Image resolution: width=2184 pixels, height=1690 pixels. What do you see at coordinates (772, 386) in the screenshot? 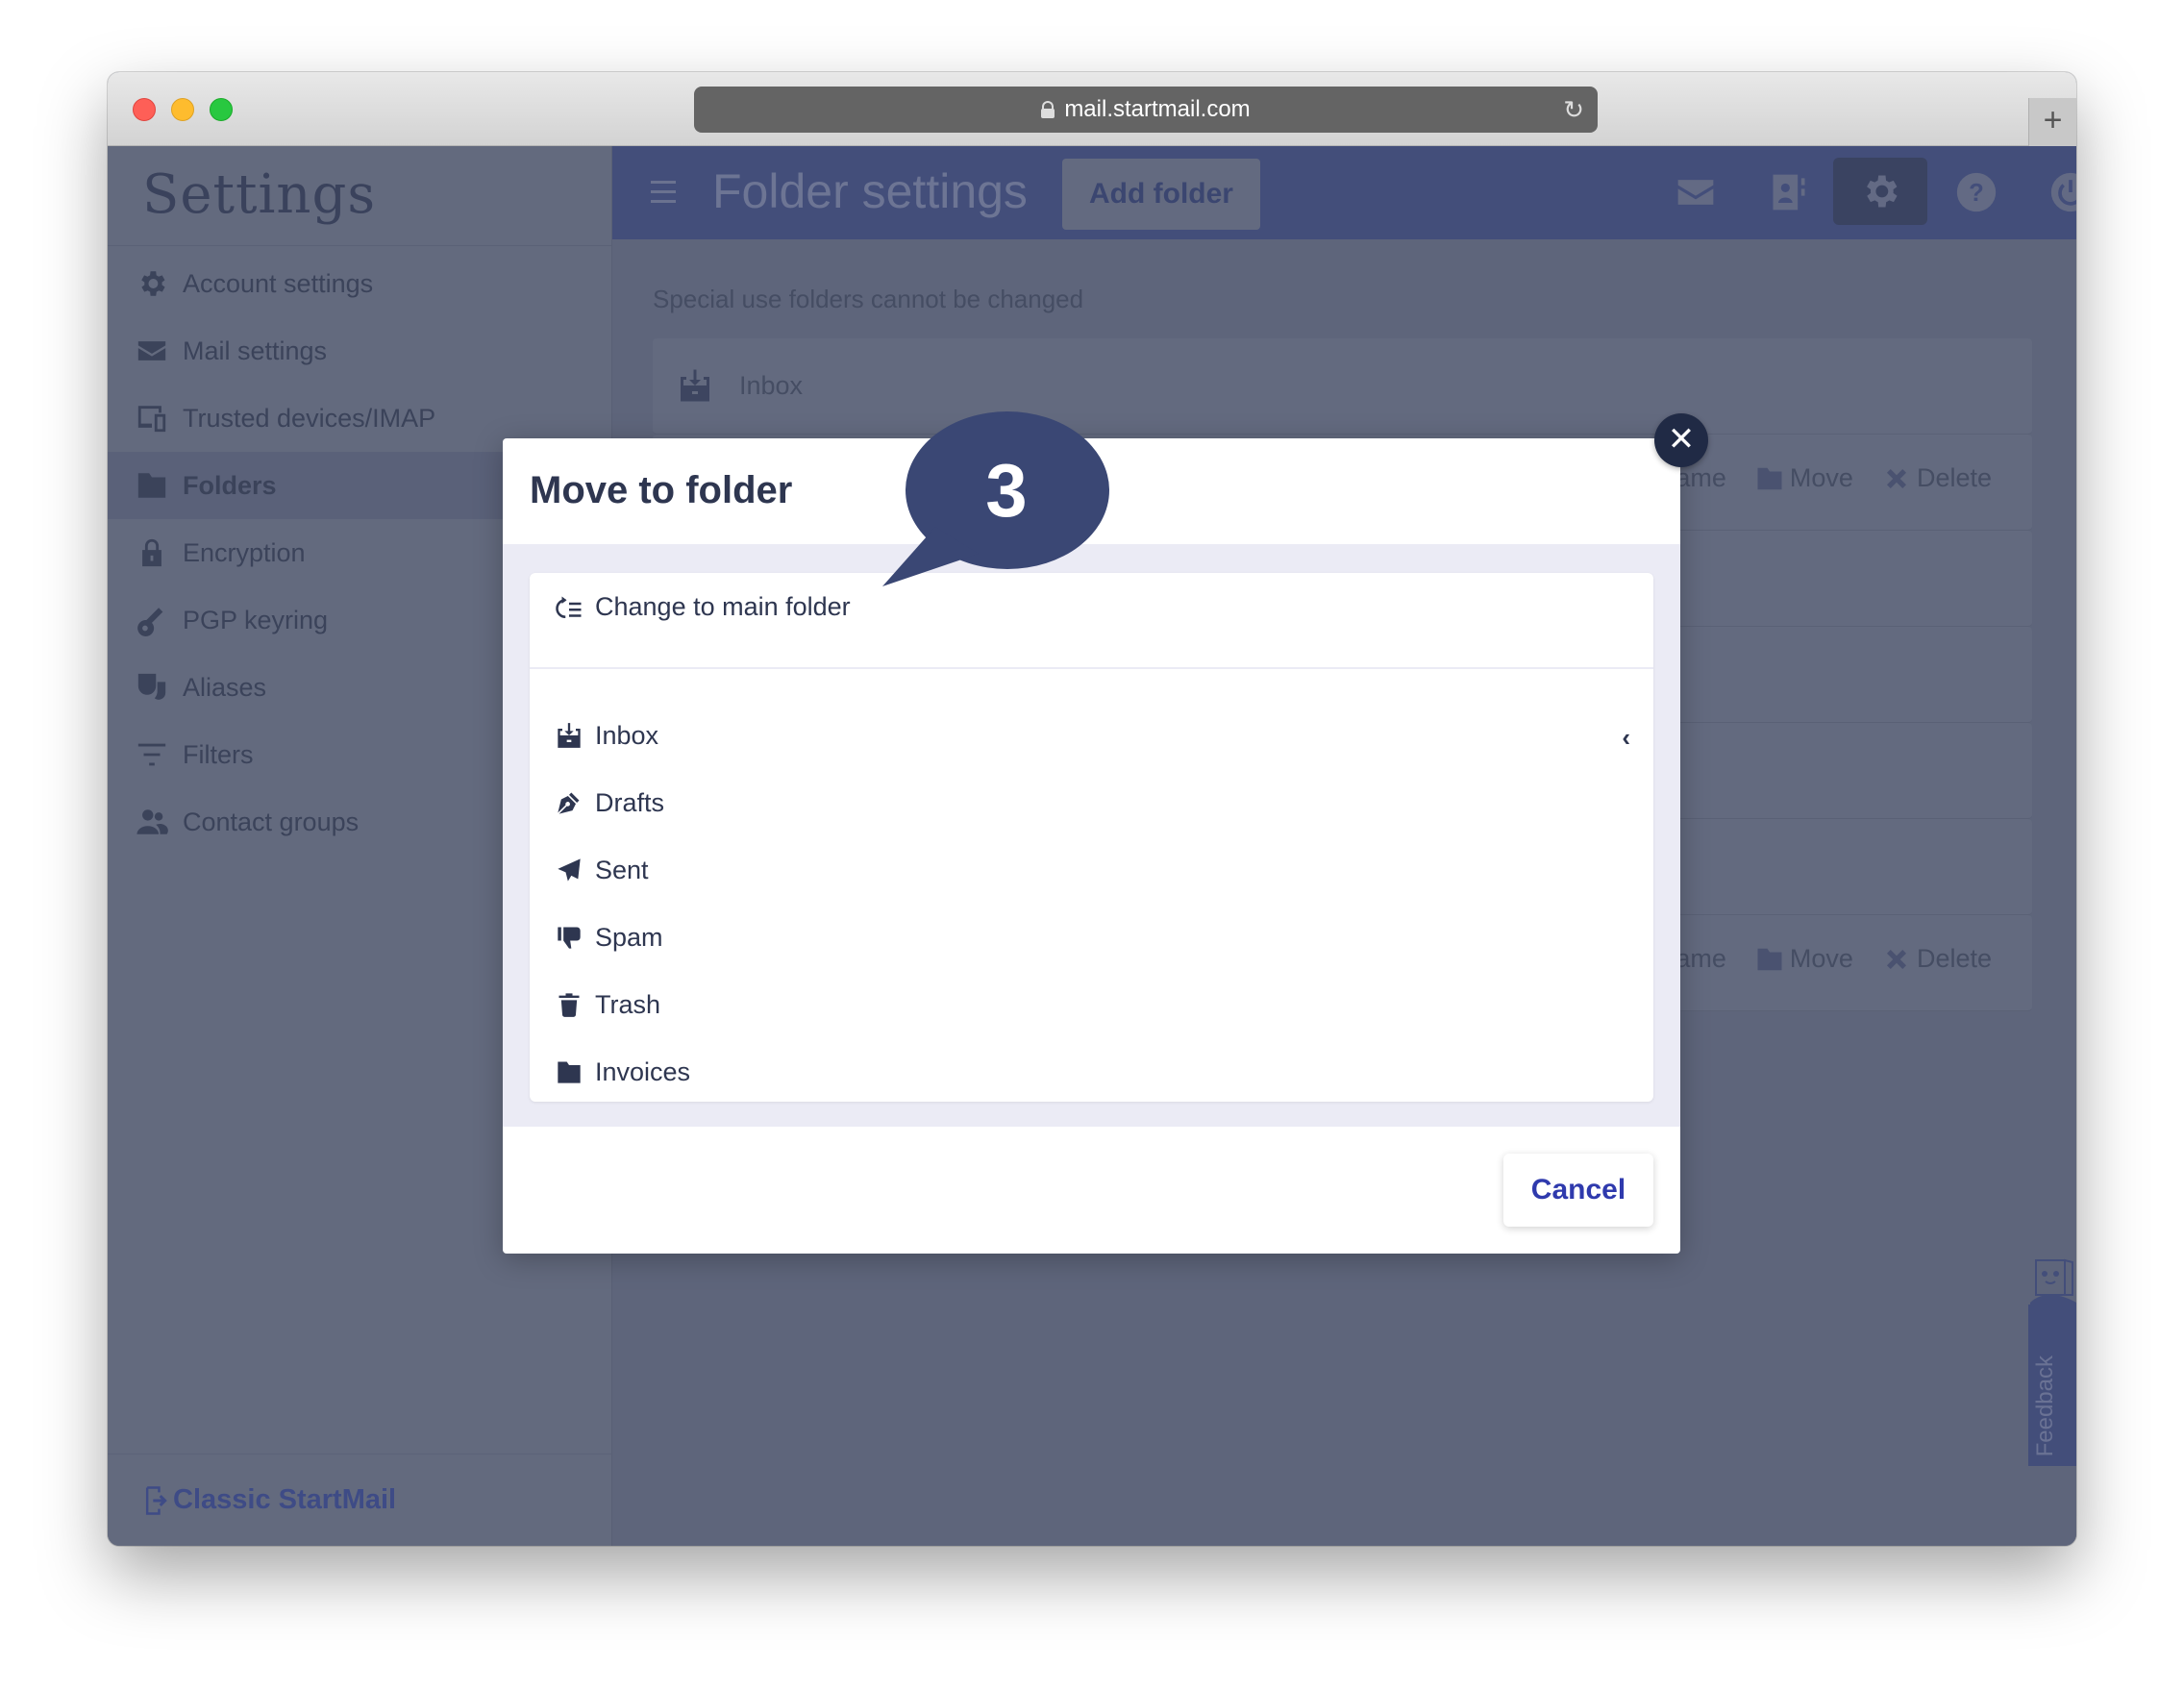
I see `folder-row-label: Inbox` at bounding box center [772, 386].